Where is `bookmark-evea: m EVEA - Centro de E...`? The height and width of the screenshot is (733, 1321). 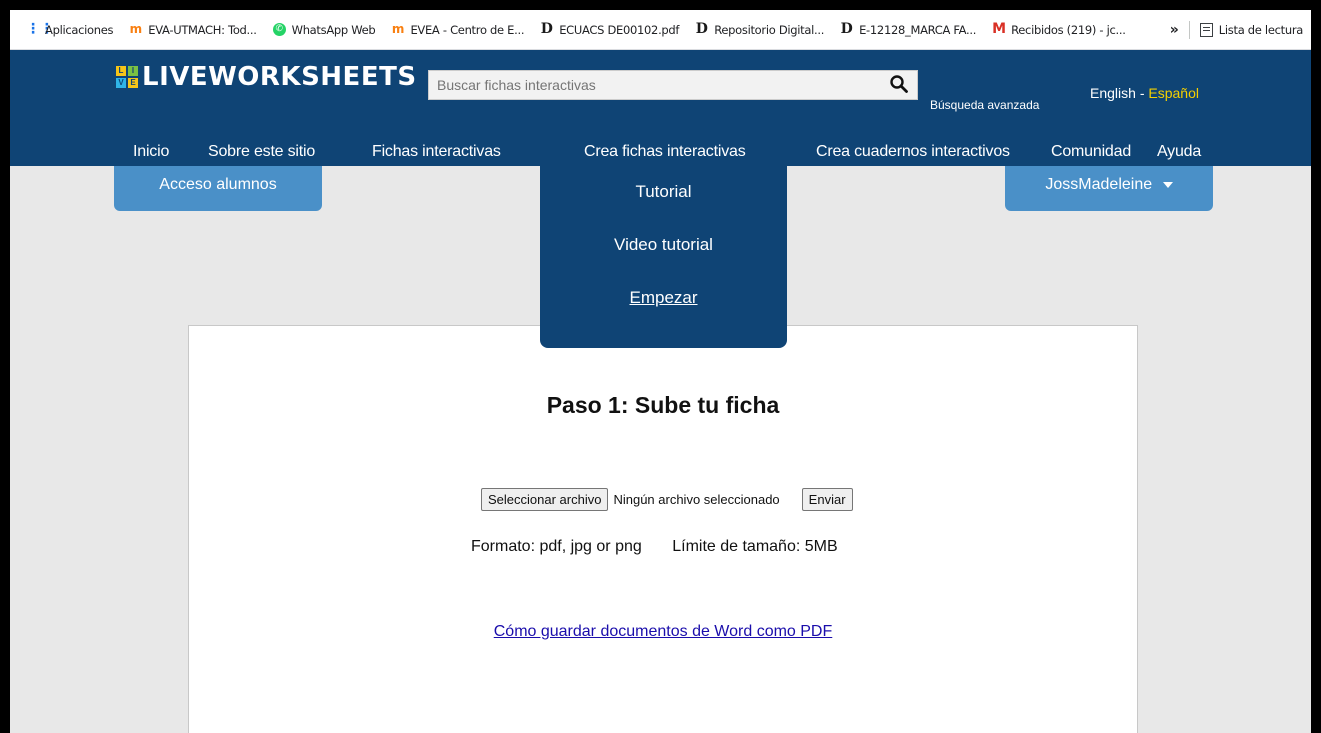 bookmark-evea: m EVEA - Centro de E... is located at coordinates (457, 30).